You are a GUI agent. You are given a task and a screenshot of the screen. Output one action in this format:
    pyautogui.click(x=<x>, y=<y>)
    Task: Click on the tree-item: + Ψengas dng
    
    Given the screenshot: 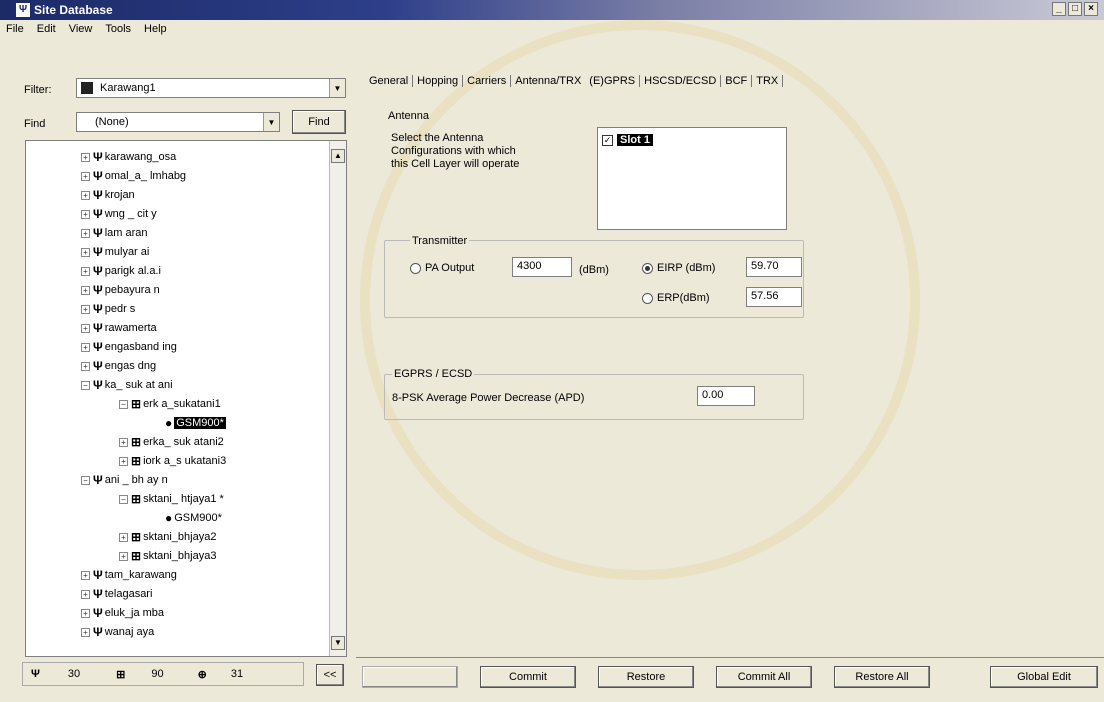 What is the action you would take?
    pyautogui.click(x=118, y=366)
    